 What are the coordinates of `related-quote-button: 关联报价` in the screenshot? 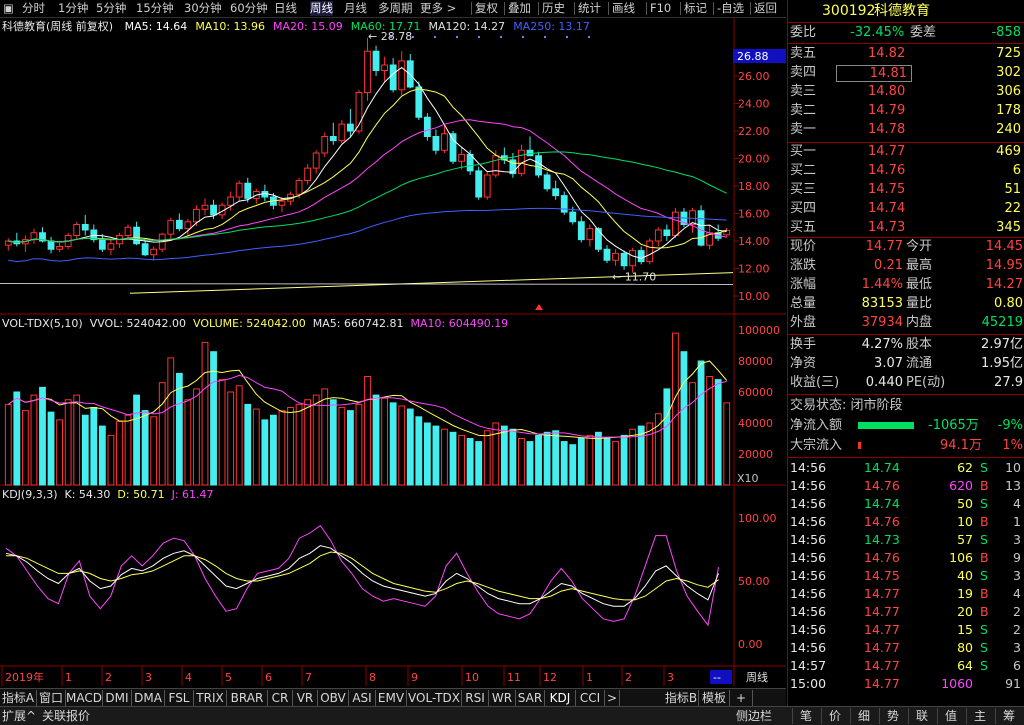 It's located at (66, 716).